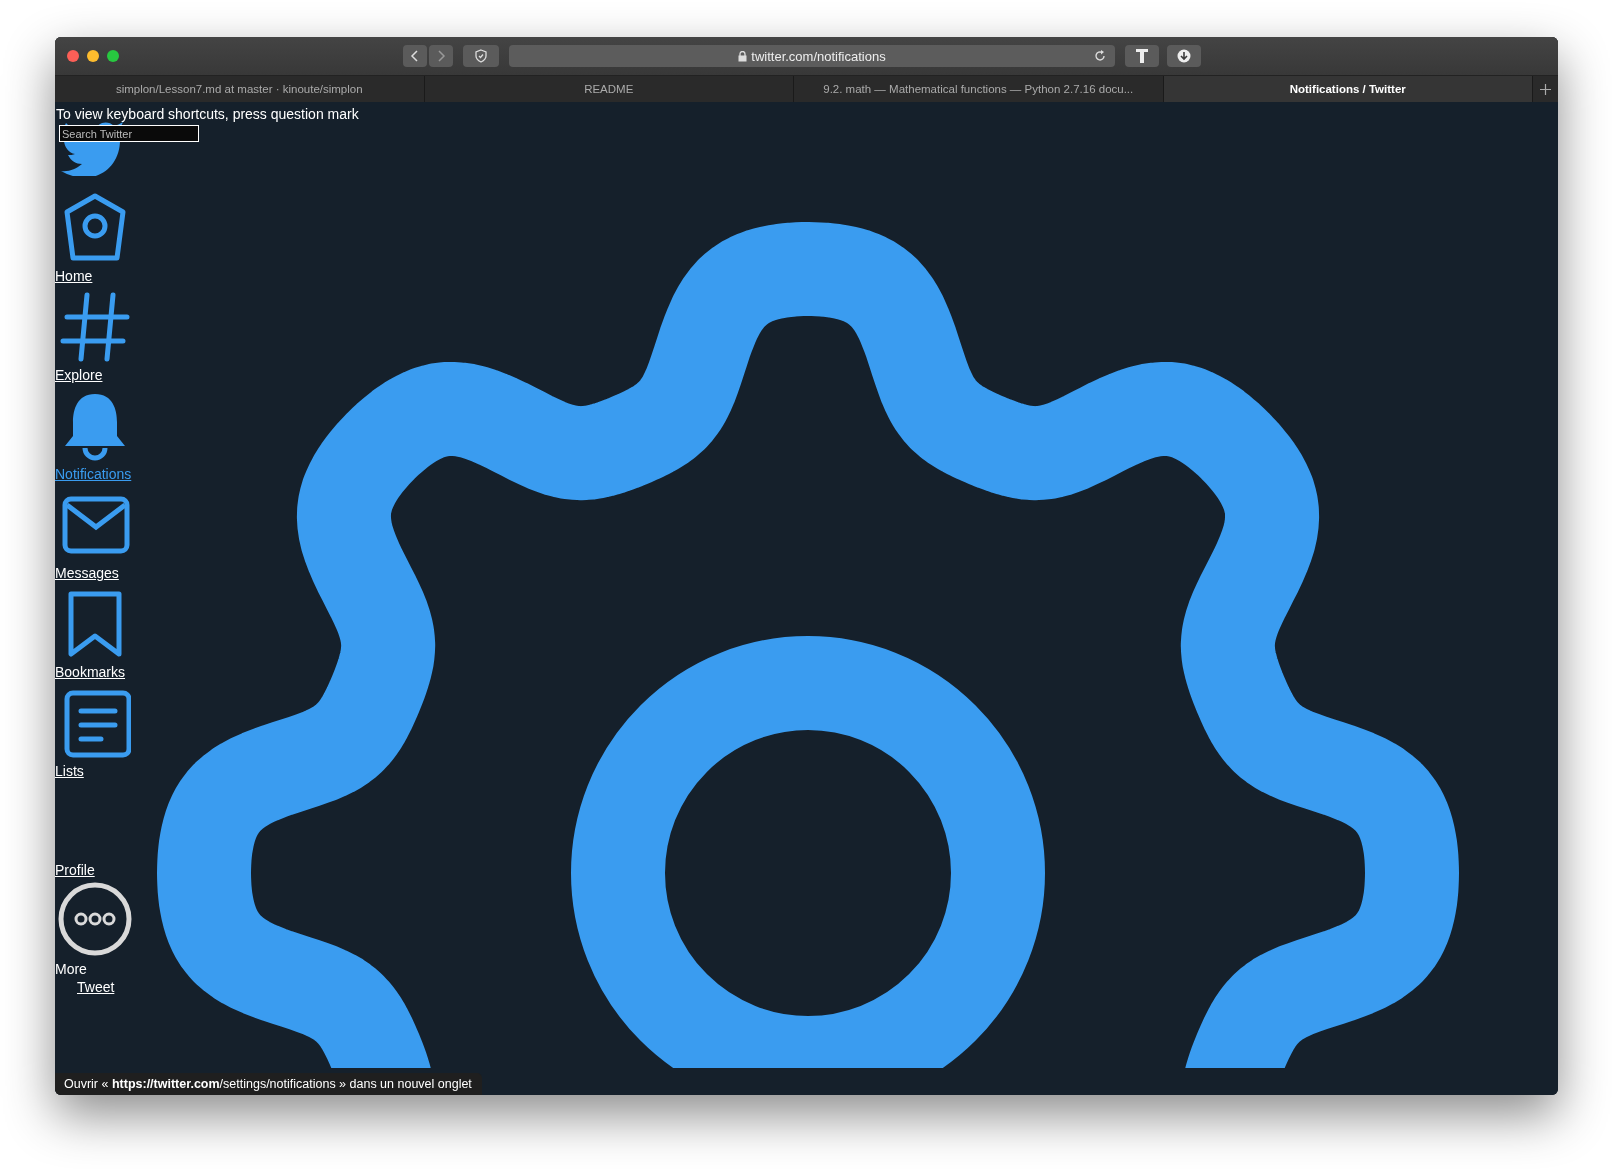 The height and width of the screenshot is (1169, 1612). I want to click on download-icon, so click(1184, 56).